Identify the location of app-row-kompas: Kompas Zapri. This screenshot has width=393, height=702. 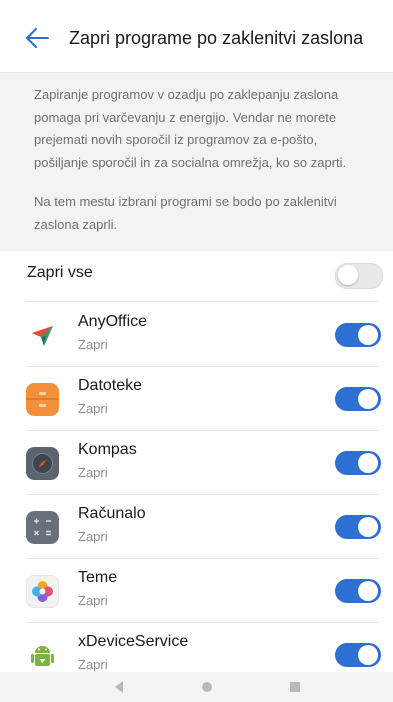
(196, 463).